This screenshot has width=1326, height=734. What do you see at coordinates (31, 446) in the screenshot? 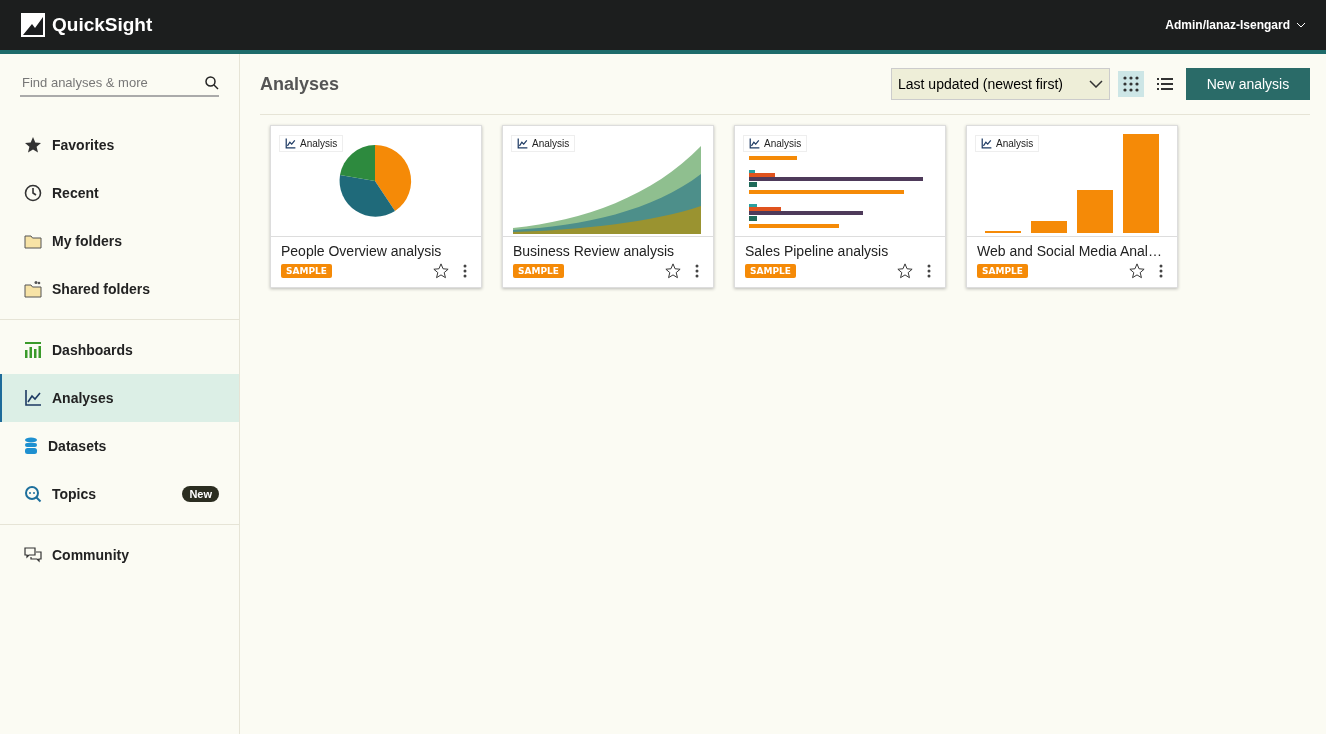
I see `database-icon` at bounding box center [31, 446].